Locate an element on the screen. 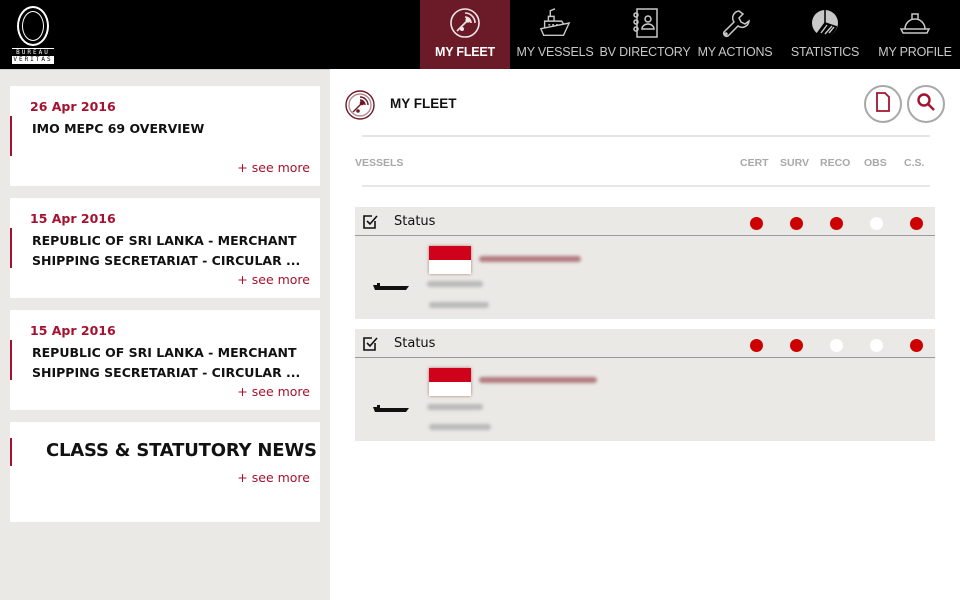 The image size is (960, 600). nav-label: MY FLEET is located at coordinates (465, 52).